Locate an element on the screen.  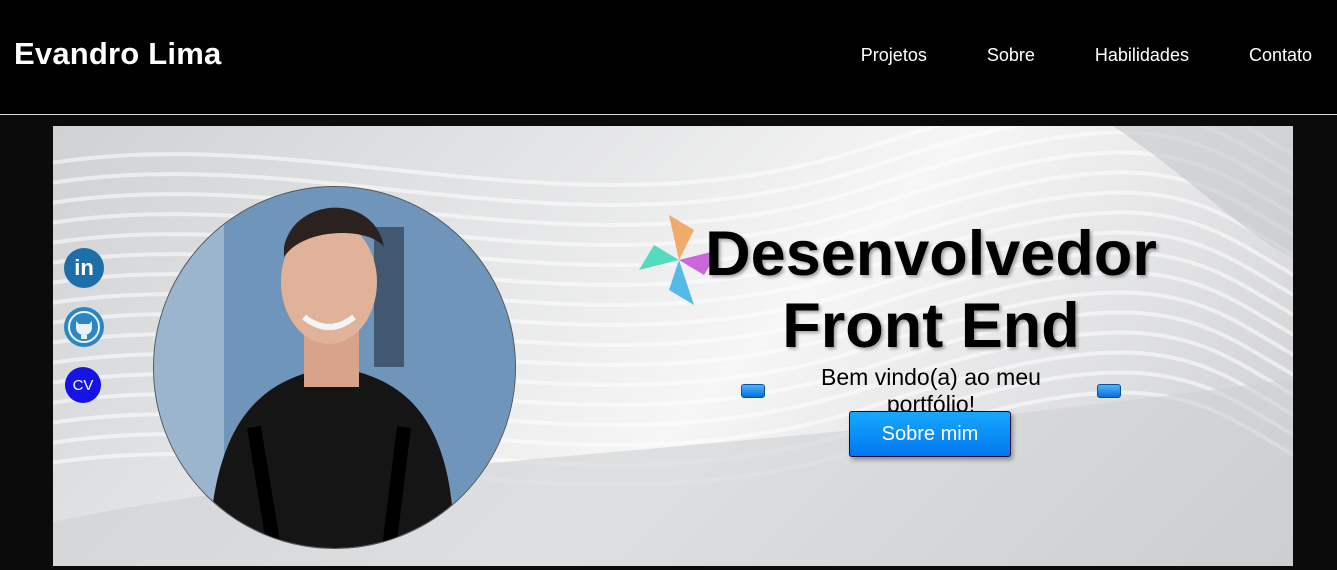
linkedin-icon: in is located at coordinates (84, 268).